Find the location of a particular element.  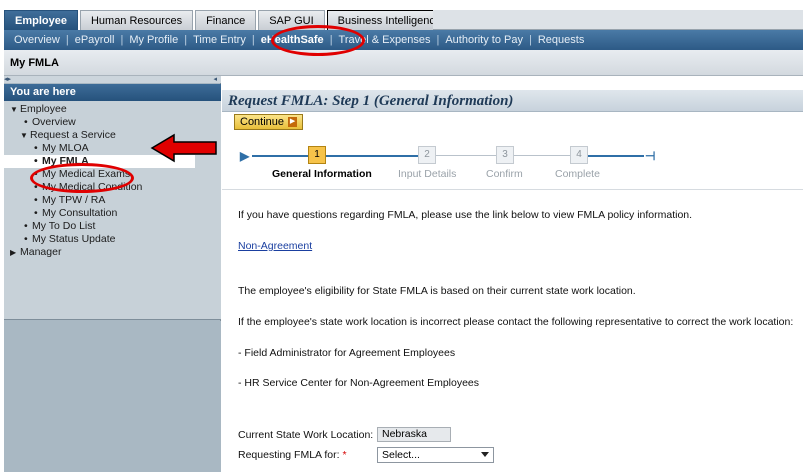

subnav-time-entry: Time Entry is located at coordinates (219, 40).